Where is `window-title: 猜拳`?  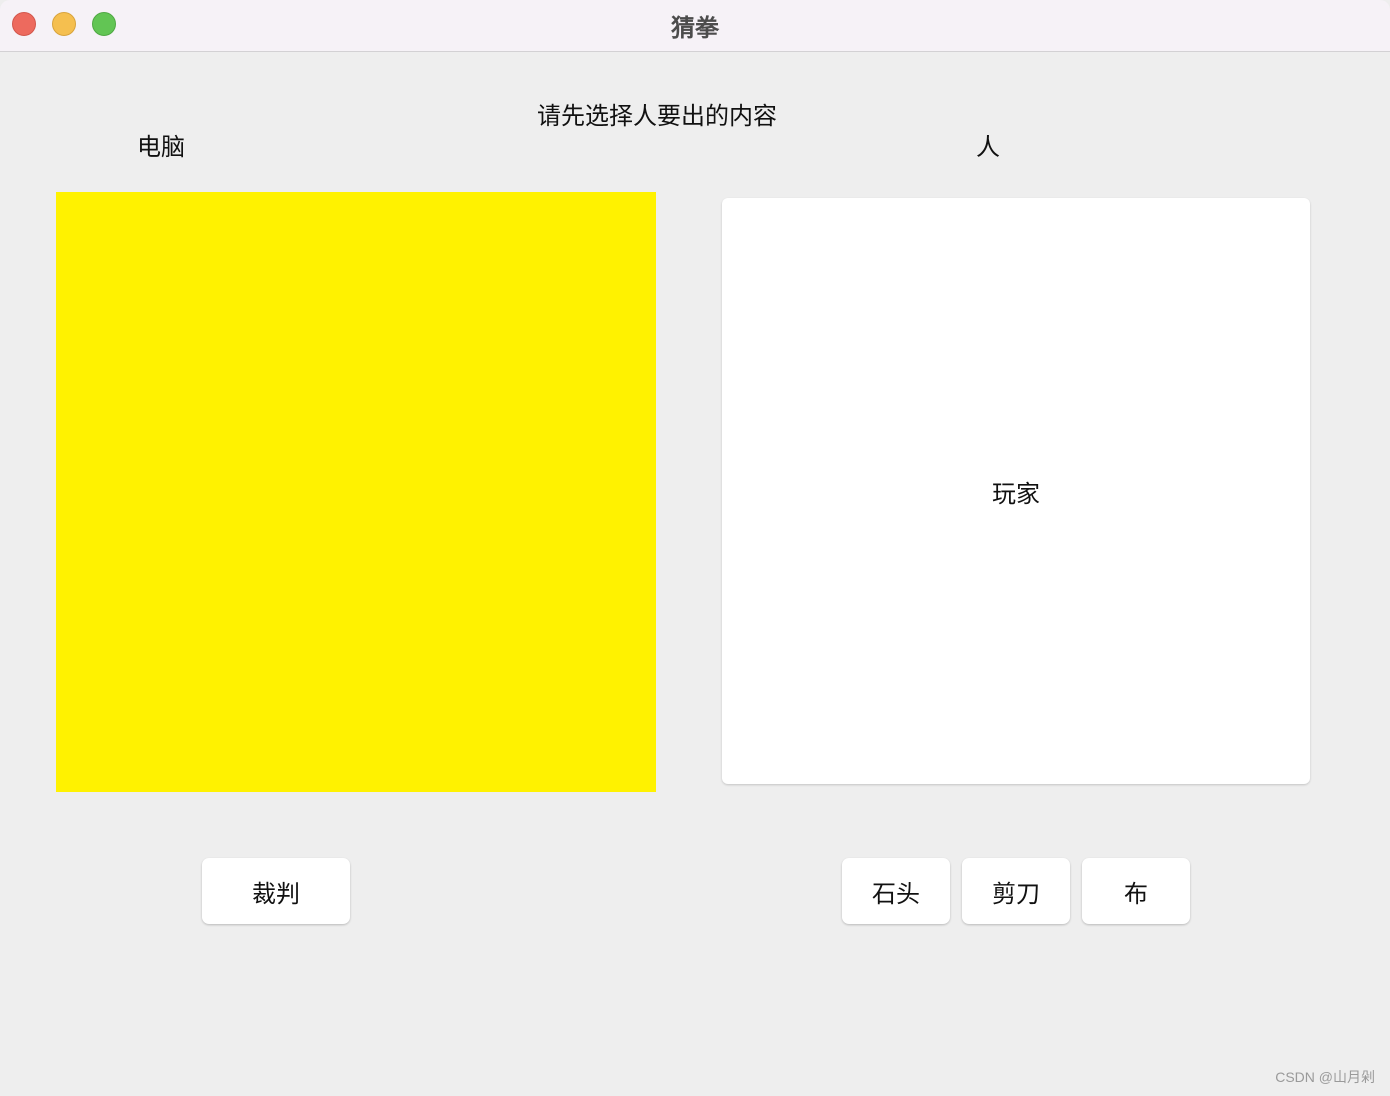
window-title: 猜拳 is located at coordinates (695, 28).